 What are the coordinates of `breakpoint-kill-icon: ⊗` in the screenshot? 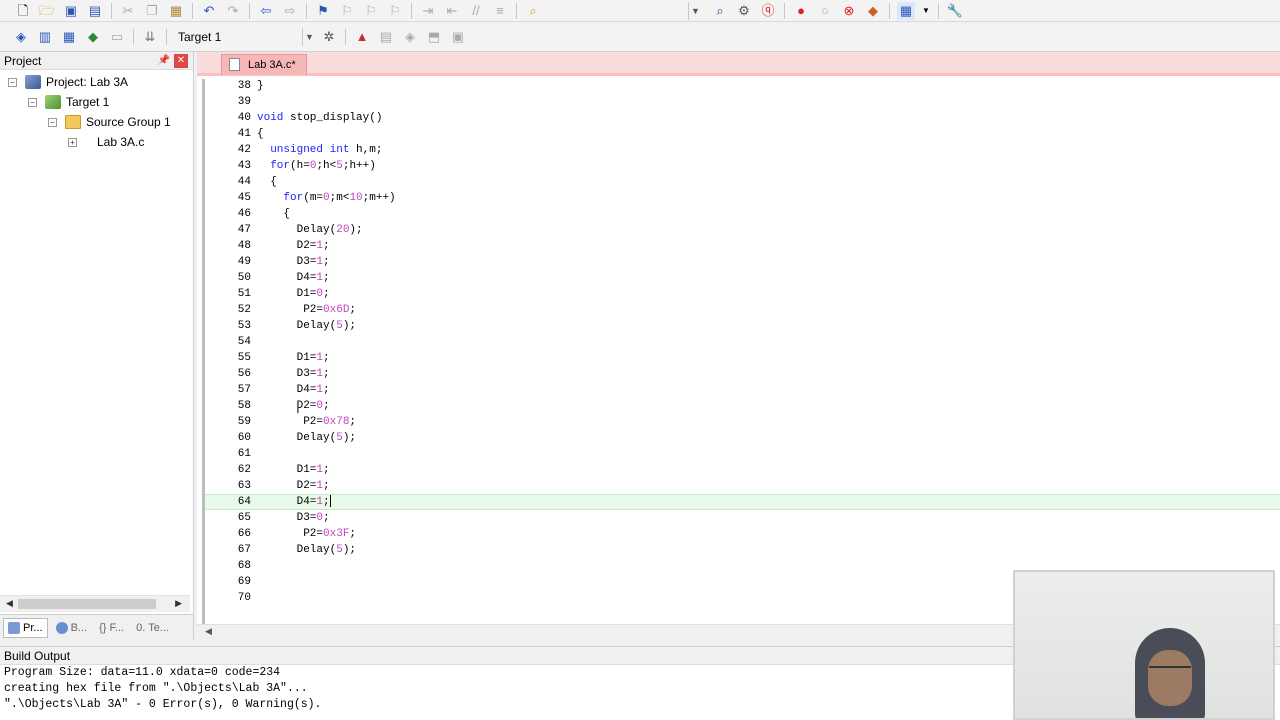 It's located at (849, 11).